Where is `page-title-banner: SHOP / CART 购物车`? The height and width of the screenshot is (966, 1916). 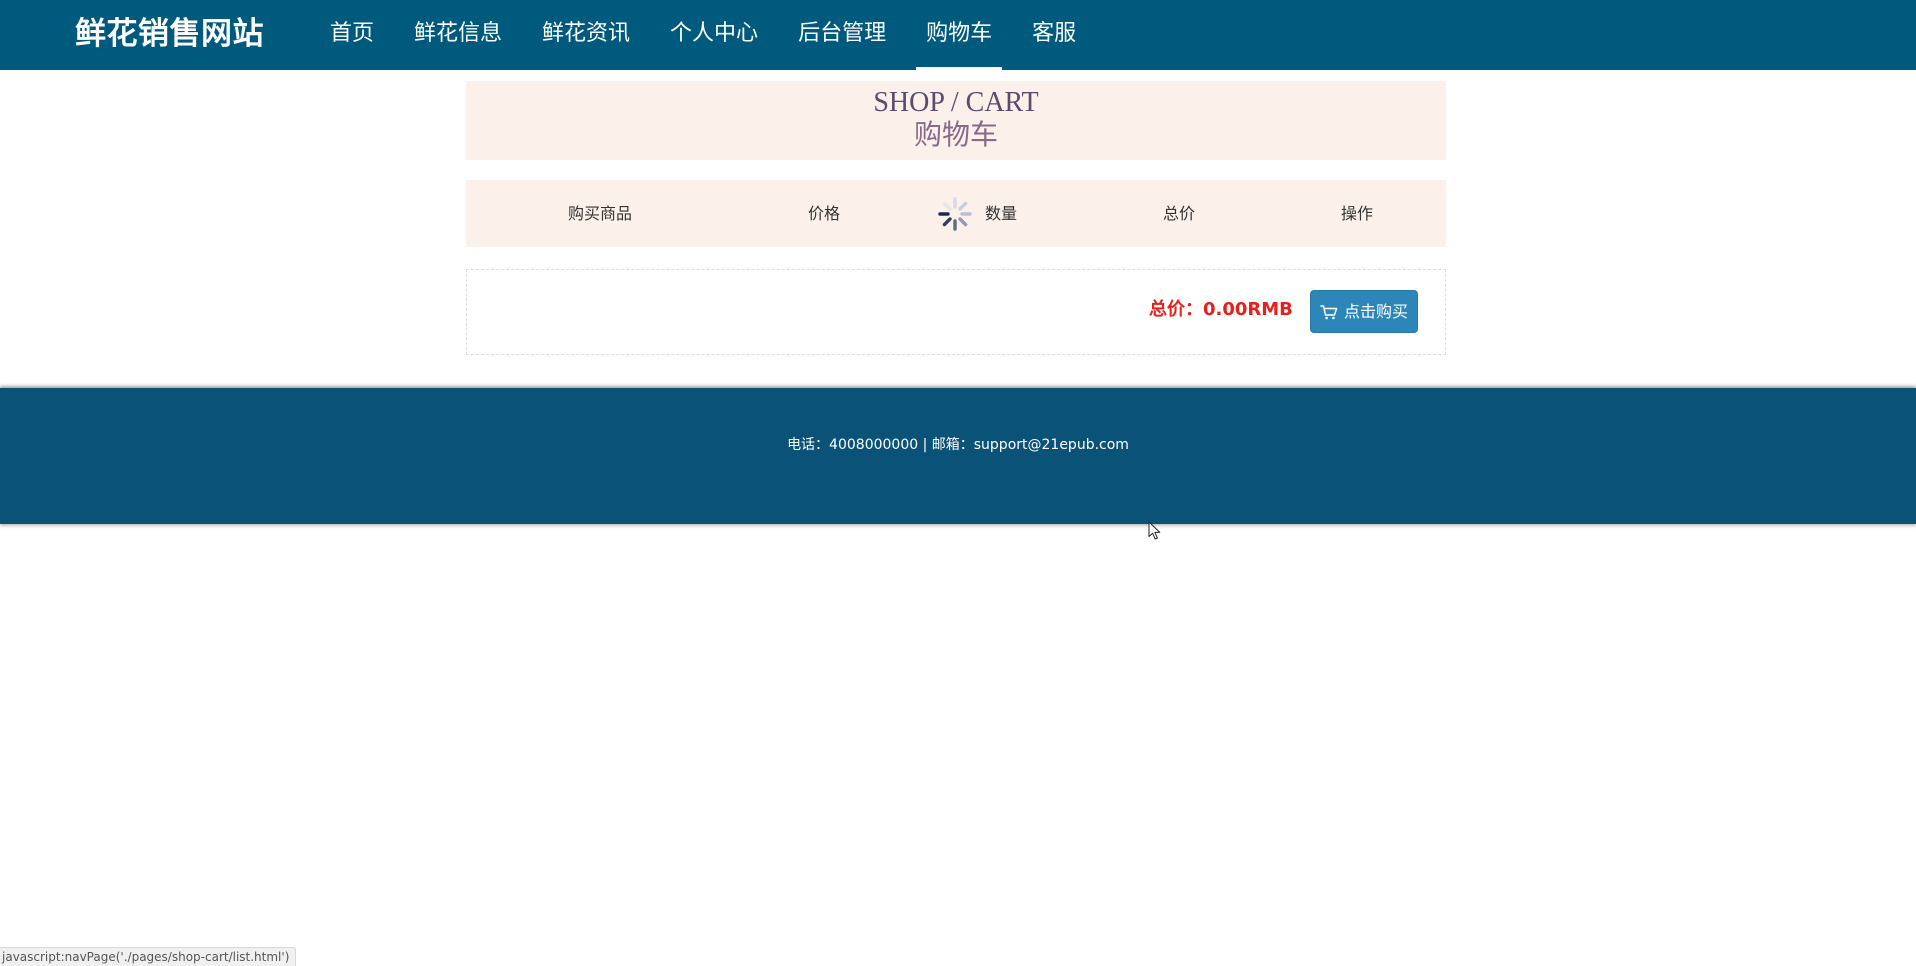
page-title-banner: SHOP / CART 购物车 is located at coordinates (956, 120).